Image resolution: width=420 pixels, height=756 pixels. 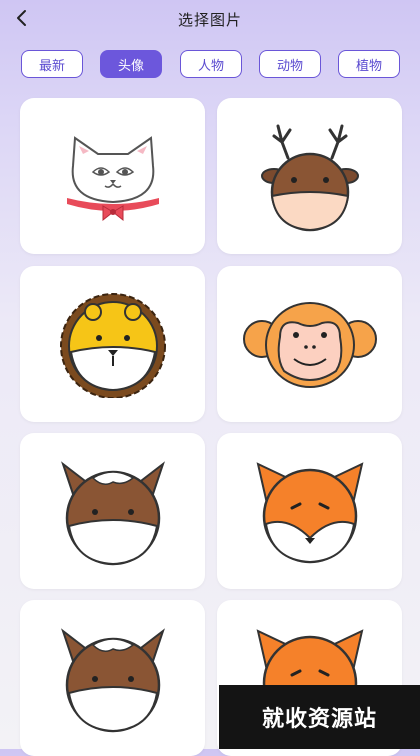 I want to click on gallery-item-cat, so click(x=112, y=176).